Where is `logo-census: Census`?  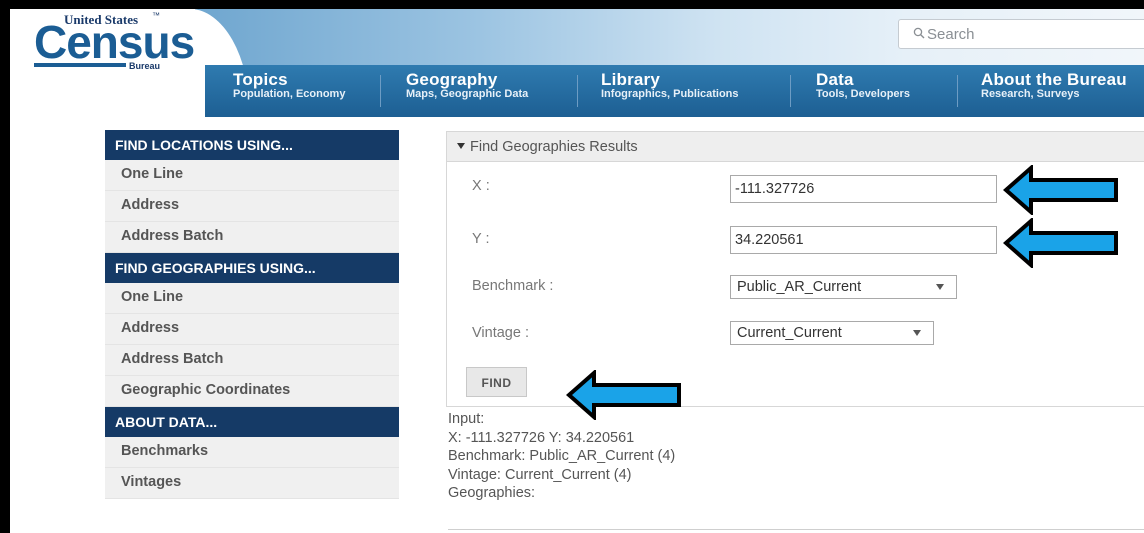
logo-census: Census is located at coordinates (114, 42).